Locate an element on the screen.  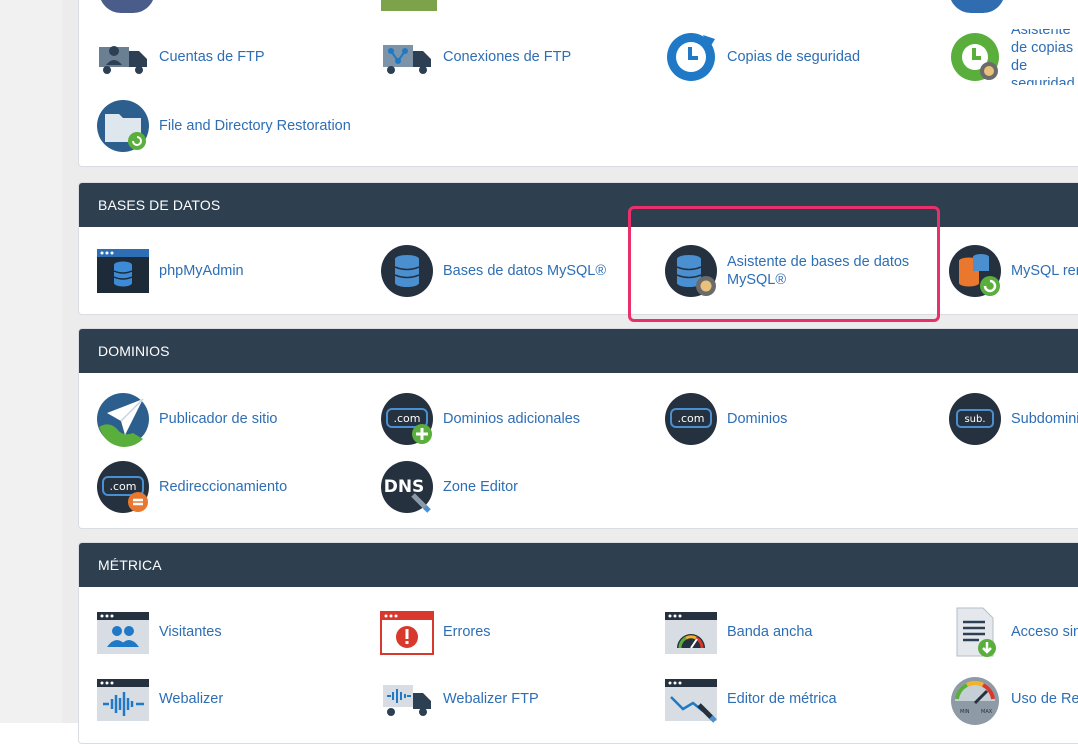
remote-database-icon is located at coordinates (975, 271).